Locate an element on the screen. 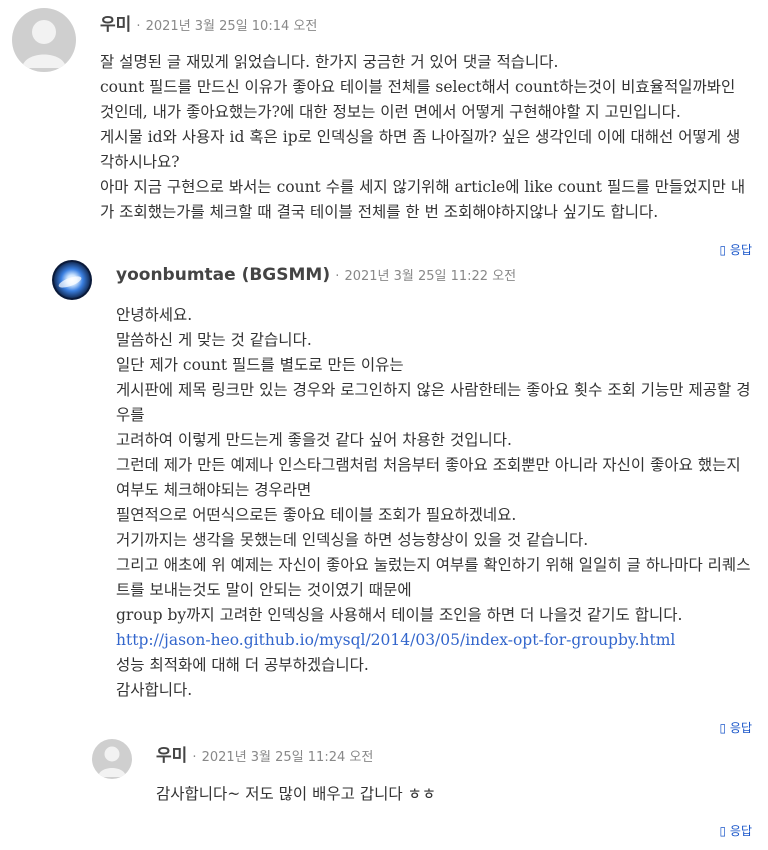  comment-paragraph: 말씀하신 게 맞는 것 같습니다. is located at coordinates (214, 340).